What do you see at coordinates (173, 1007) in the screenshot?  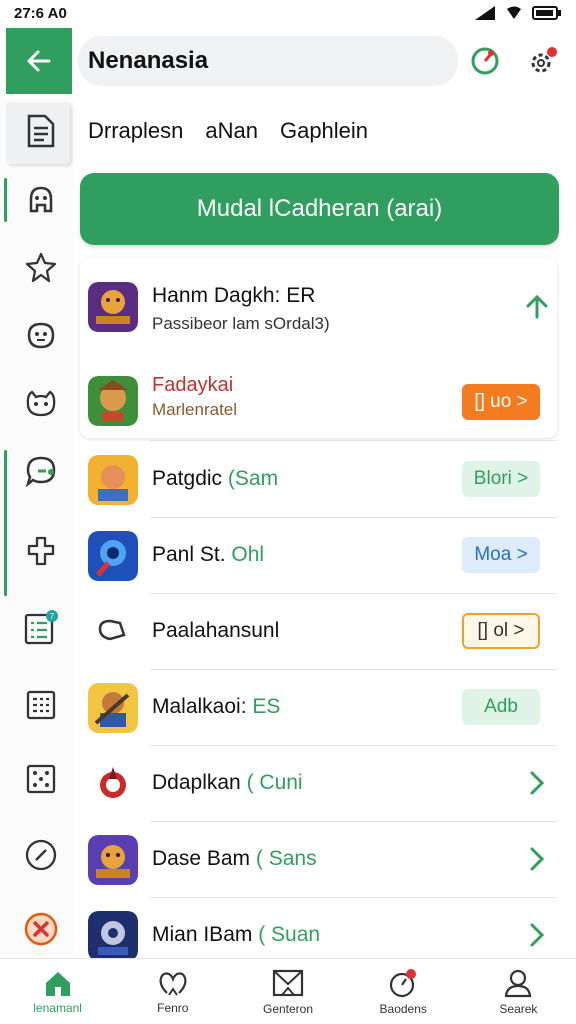 I see `nav-label: Fenro` at bounding box center [173, 1007].